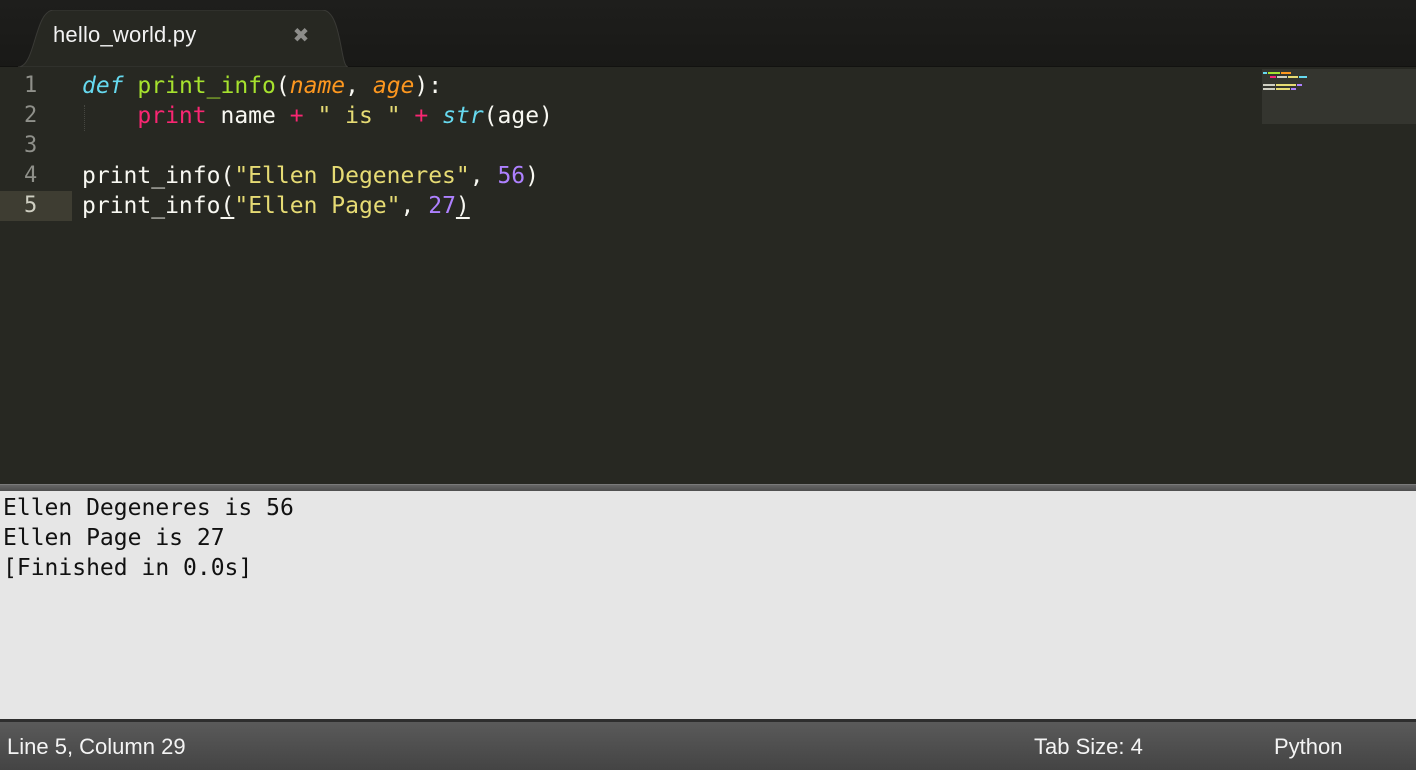 The image size is (1416, 770). Describe the element at coordinates (301, 35) in the screenshot. I see `close-tab-icon: ✖` at that location.